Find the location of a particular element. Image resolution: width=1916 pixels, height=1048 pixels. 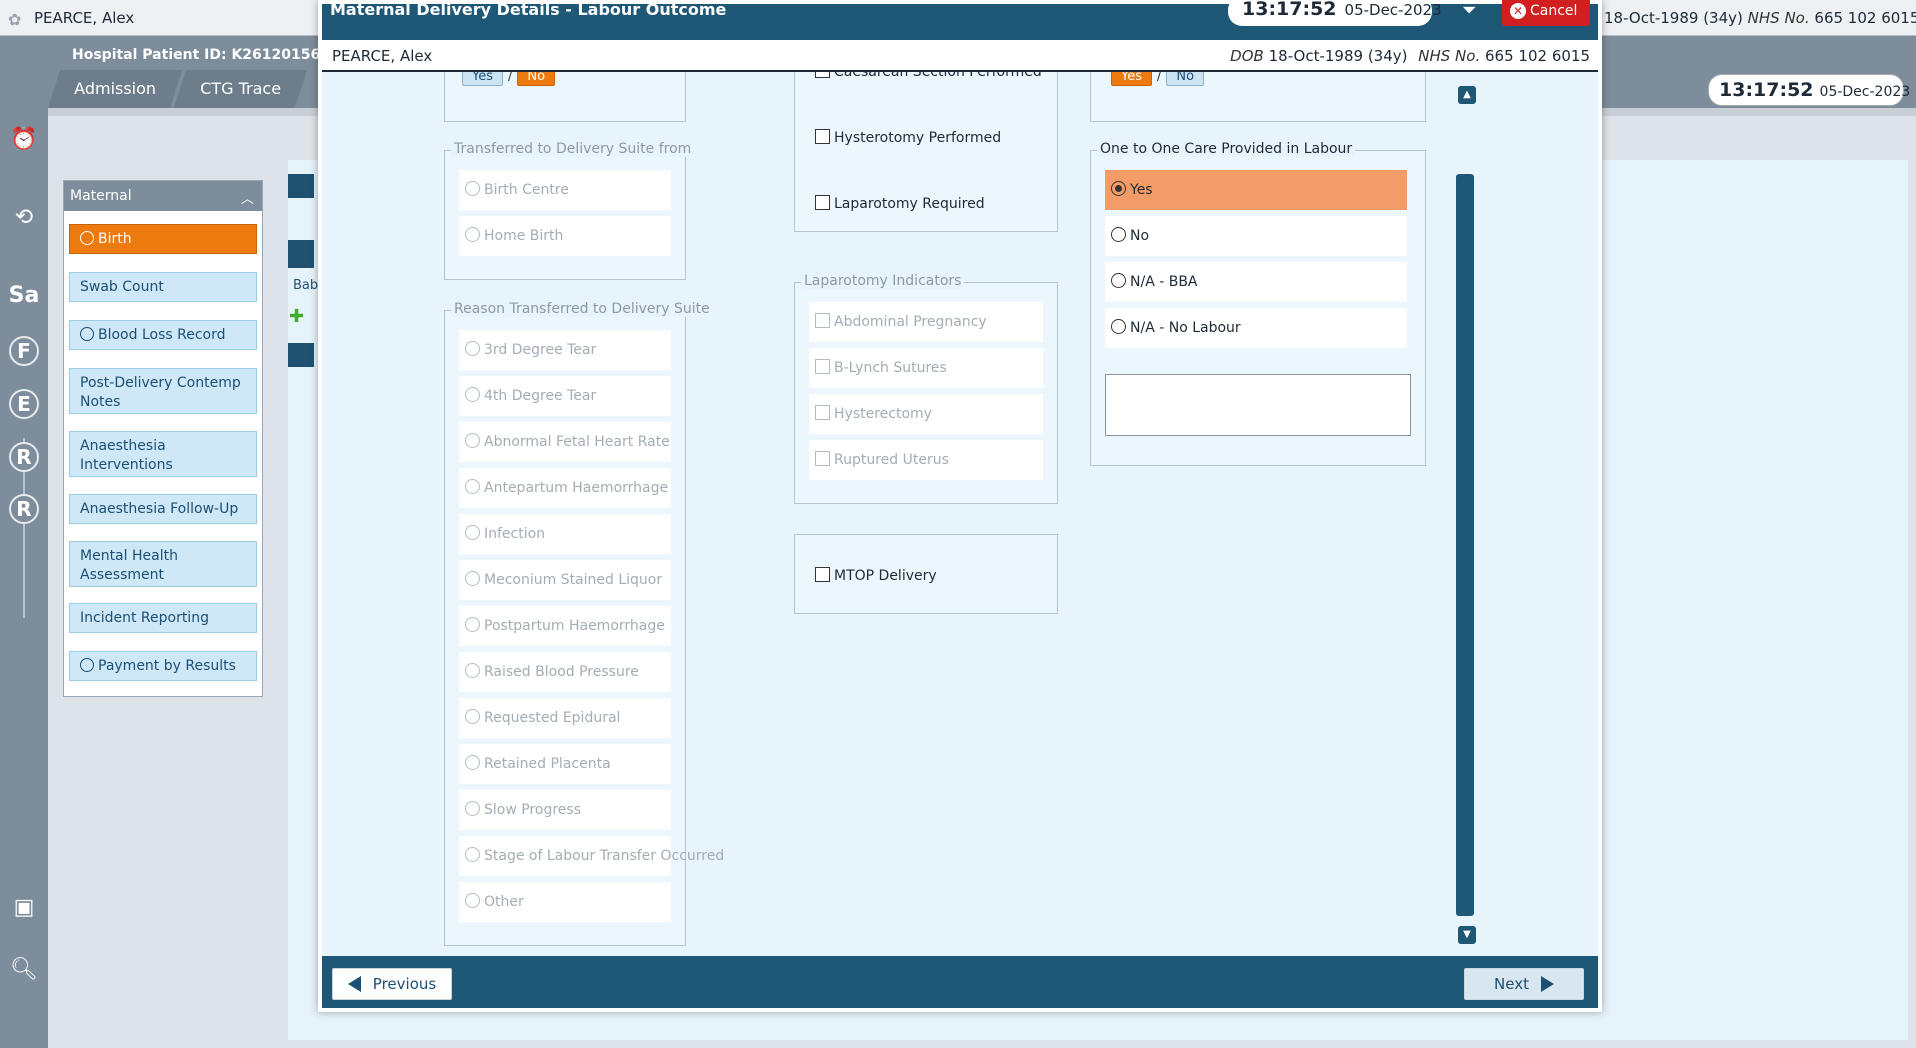

side-letter-sa: Sa is located at coordinates (24, 296).